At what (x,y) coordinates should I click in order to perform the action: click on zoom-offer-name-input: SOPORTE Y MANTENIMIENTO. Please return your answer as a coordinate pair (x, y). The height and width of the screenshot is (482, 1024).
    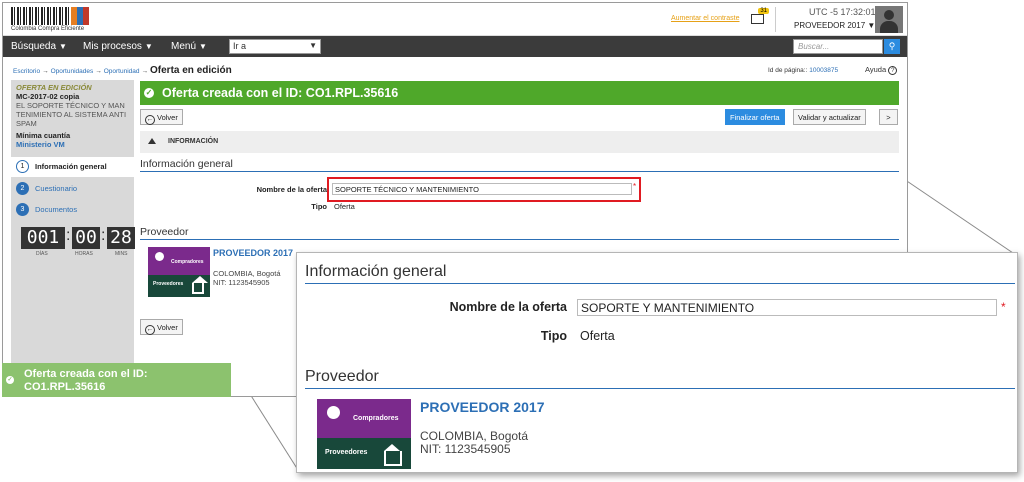
    Looking at the image, I should click on (787, 307).